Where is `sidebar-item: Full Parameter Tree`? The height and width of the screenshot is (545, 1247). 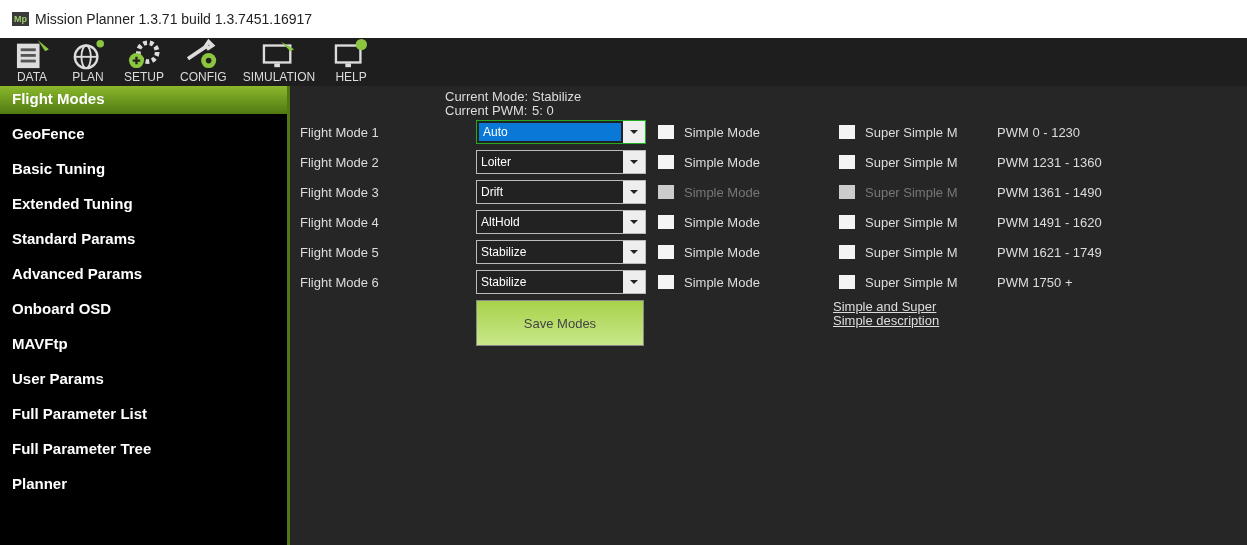
sidebar-item: Full Parameter Tree is located at coordinates (143, 453).